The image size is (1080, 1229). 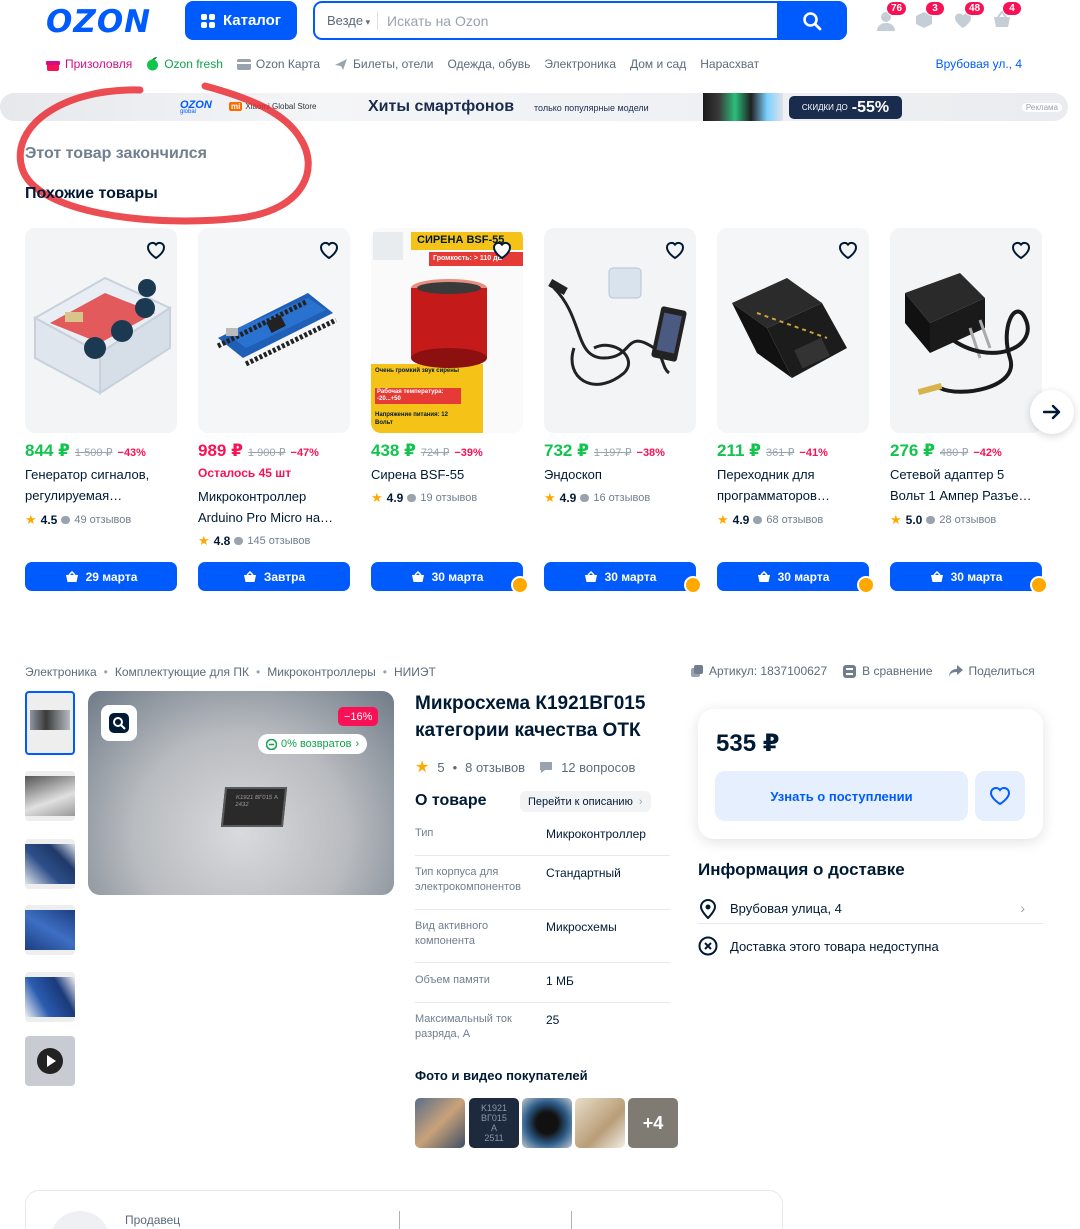 What do you see at coordinates (193, 64) in the screenshot?
I see `nav-label: Ozon fresh` at bounding box center [193, 64].